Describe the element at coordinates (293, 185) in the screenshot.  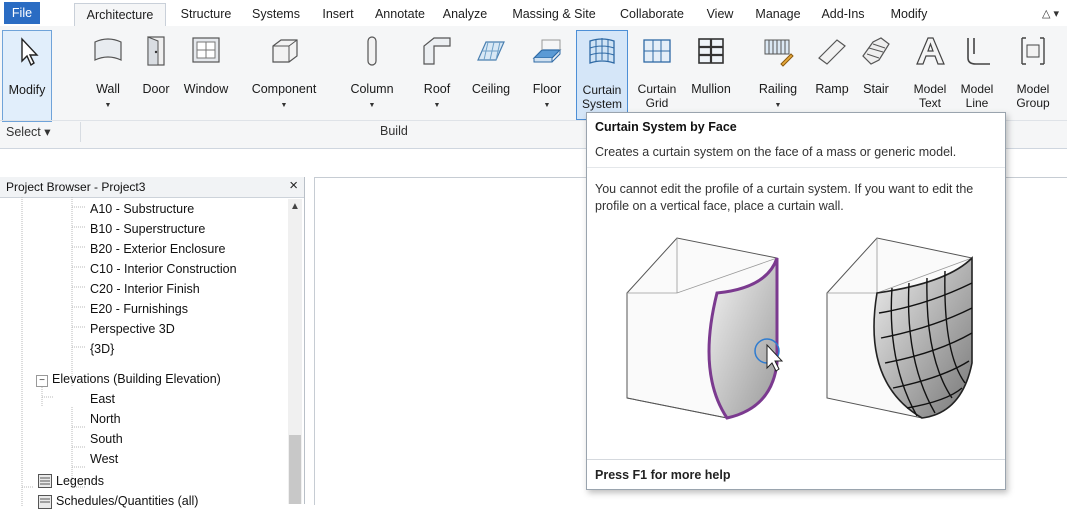
I see `close-icon: ×` at that location.